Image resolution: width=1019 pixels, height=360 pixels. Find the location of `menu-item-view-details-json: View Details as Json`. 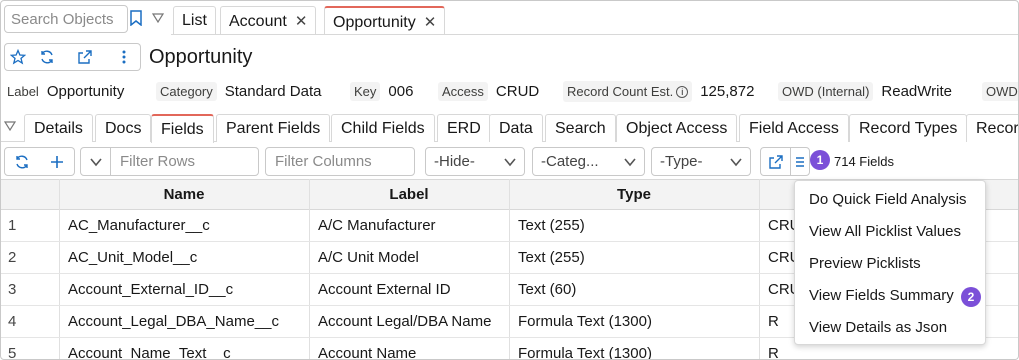

menu-item-view-details-json: View Details as Json is located at coordinates (878, 327).